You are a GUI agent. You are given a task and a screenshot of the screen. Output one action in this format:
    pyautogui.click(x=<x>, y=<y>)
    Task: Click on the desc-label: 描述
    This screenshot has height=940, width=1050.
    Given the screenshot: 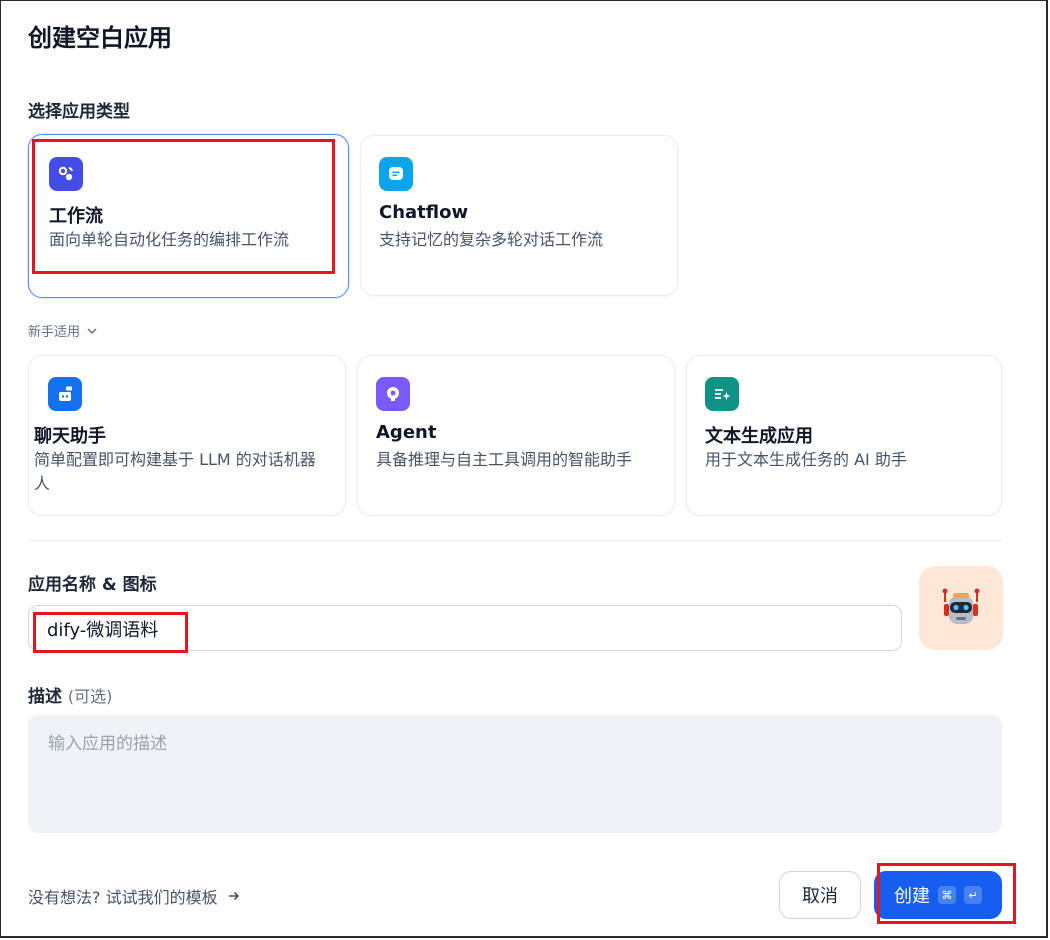 What is the action you would take?
    pyautogui.click(x=45, y=697)
    